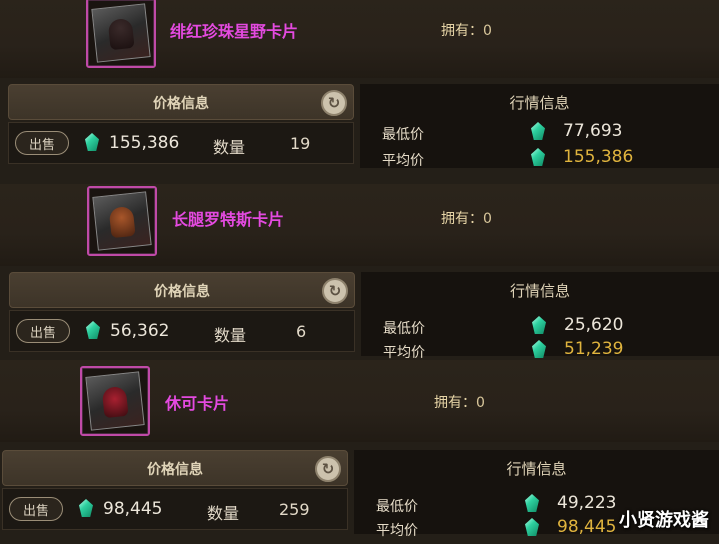 The width and height of the screenshot is (719, 544). I want to click on quantity-value: 6, so click(301, 331).